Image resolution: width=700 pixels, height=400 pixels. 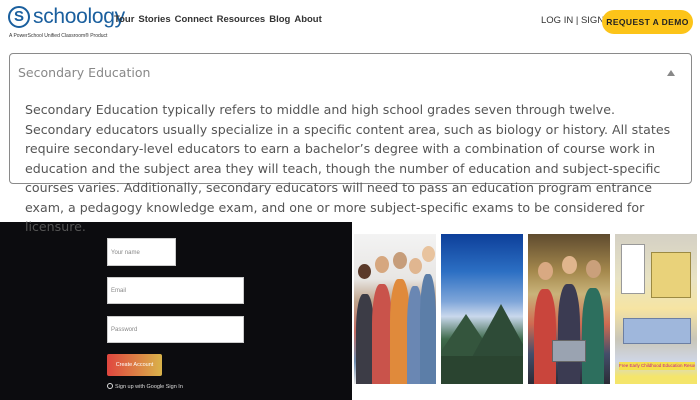 What do you see at coordinates (134, 365) in the screenshot?
I see `create-account-button: Create Account` at bounding box center [134, 365].